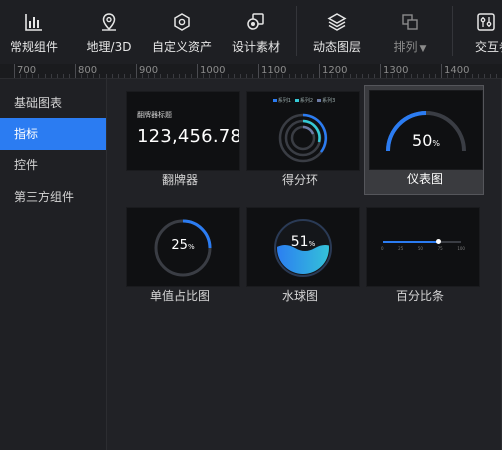 The height and width of the screenshot is (450, 502). What do you see at coordinates (382, 248) in the screenshot?
I see `tick-label: 0` at bounding box center [382, 248].